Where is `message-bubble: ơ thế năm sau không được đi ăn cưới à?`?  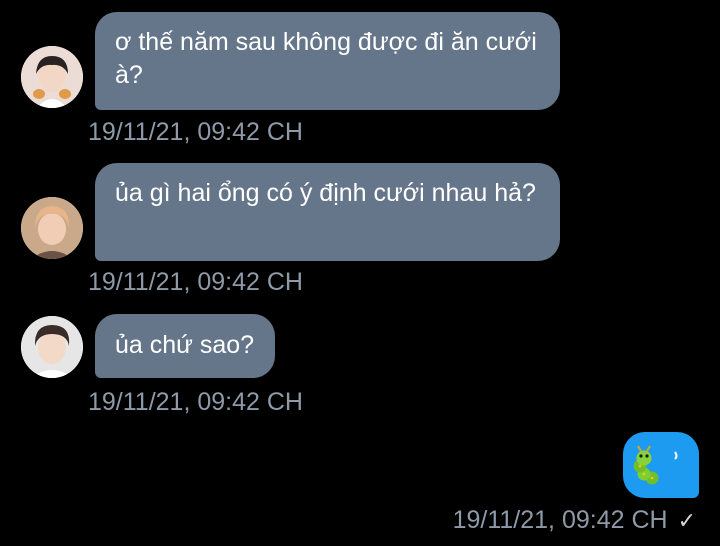
message-bubble: ơ thế năm sau không được đi ăn cưới à? is located at coordinates (327, 61).